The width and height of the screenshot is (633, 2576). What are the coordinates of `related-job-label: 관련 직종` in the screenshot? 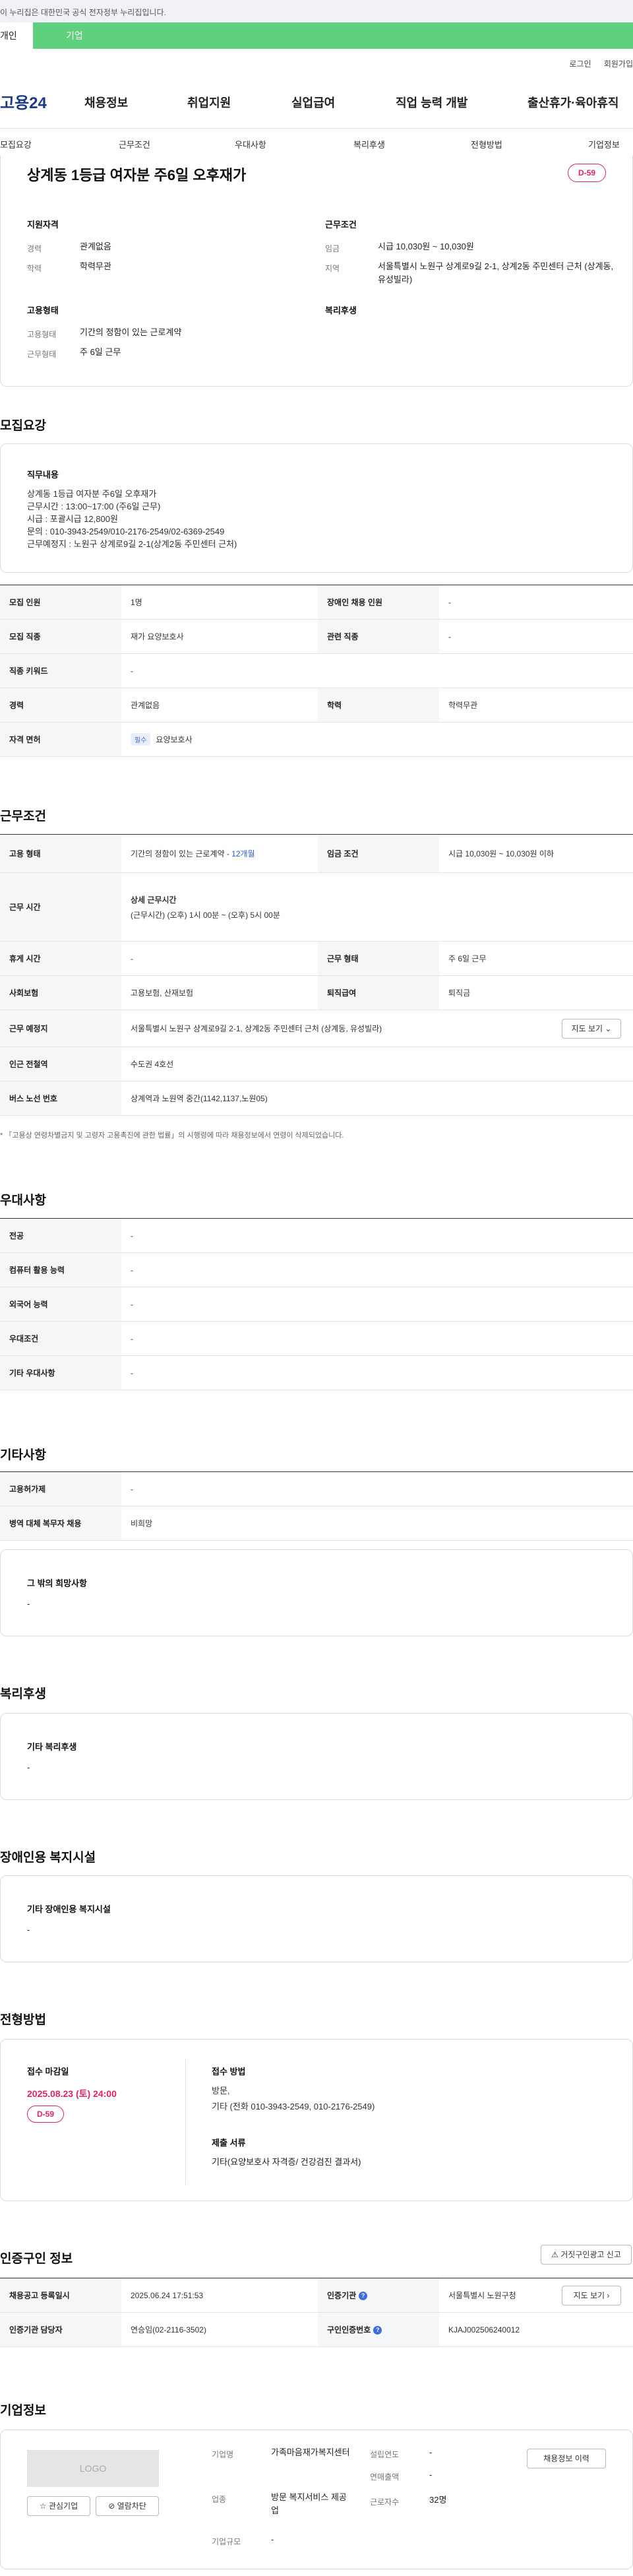 It's located at (378, 636).